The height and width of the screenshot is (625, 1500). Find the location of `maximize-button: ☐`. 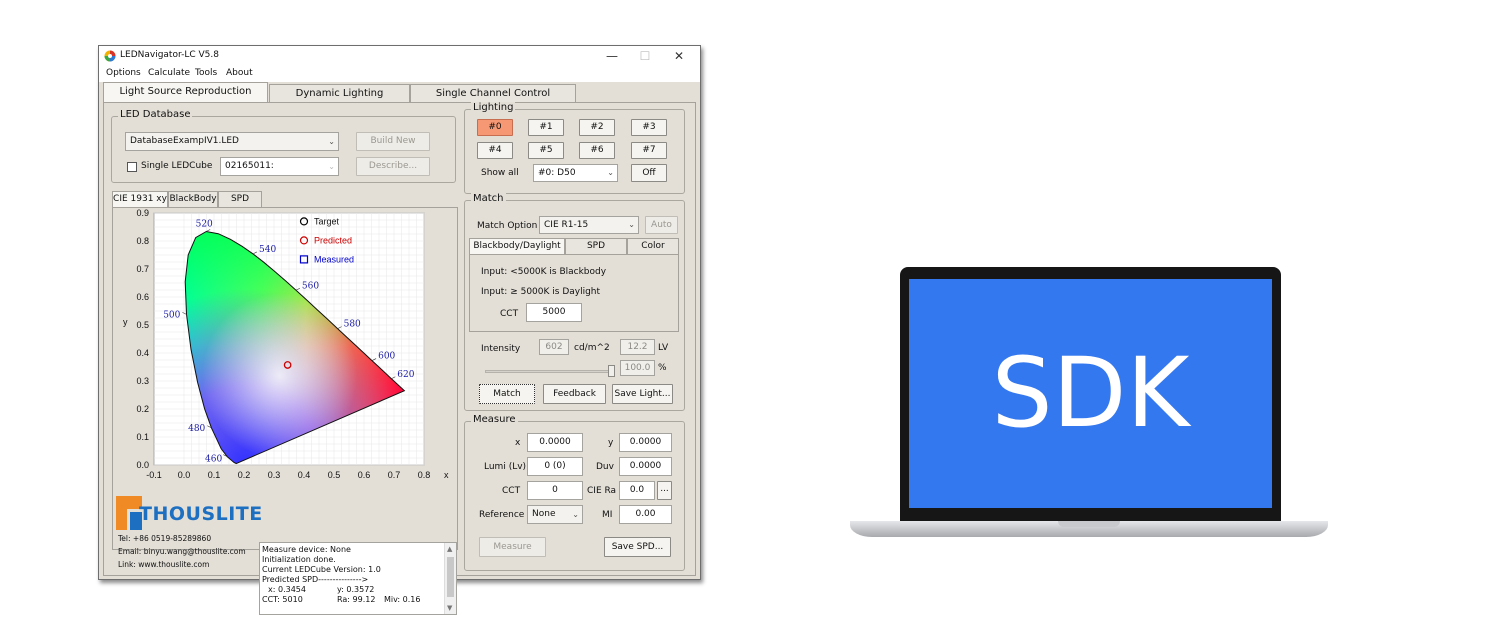

maximize-button: ☐ is located at coordinates (645, 56).